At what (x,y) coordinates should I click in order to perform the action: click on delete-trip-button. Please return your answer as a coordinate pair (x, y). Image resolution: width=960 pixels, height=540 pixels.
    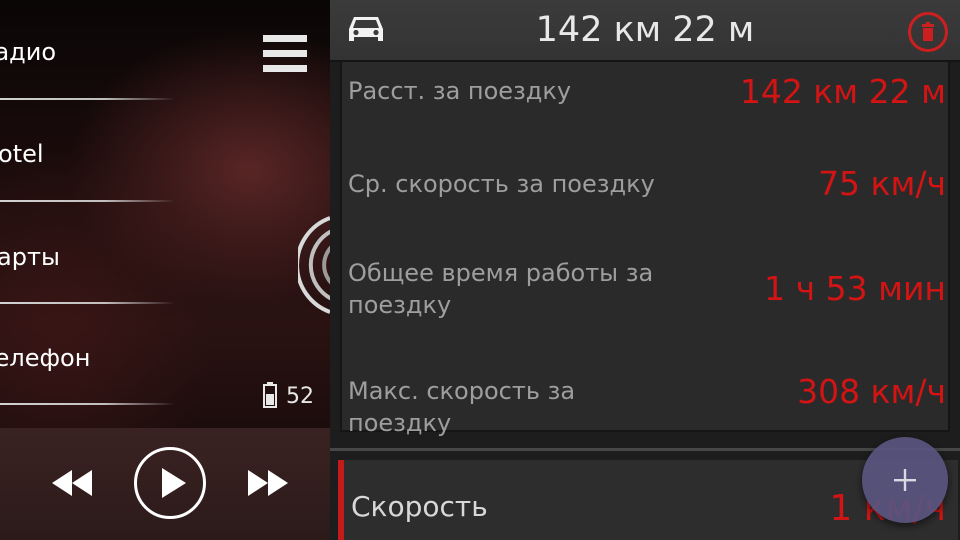
    Looking at the image, I should click on (928, 32).